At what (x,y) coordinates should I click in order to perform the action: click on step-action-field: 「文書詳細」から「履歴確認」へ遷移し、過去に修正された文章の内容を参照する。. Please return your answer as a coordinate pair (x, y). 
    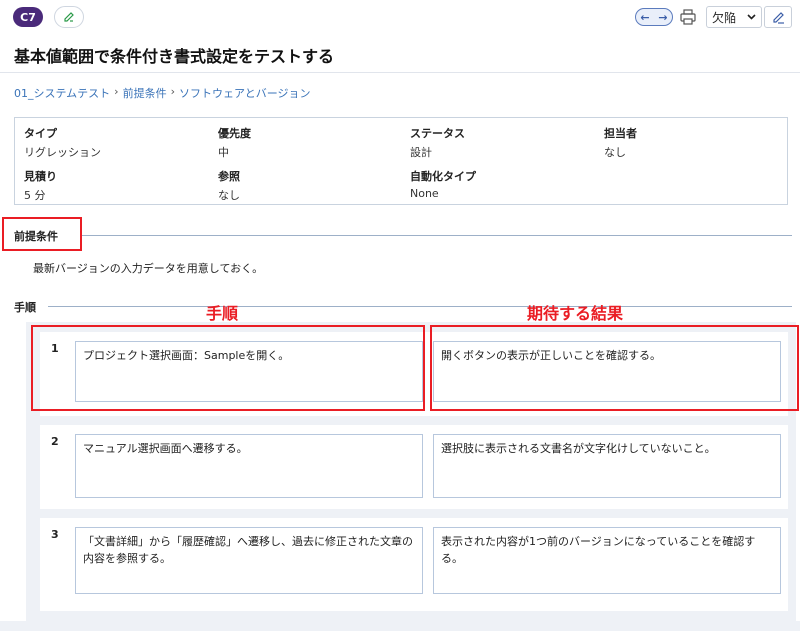
    Looking at the image, I should click on (249, 560).